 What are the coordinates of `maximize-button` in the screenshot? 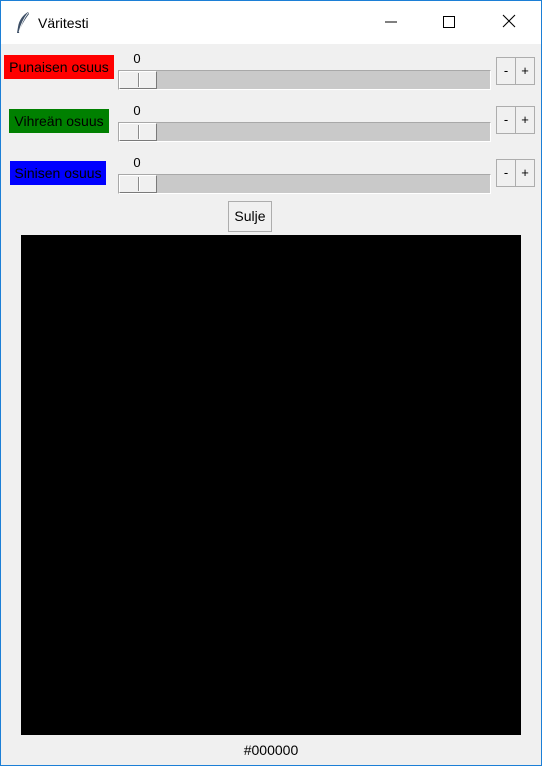 It's located at (449, 22).